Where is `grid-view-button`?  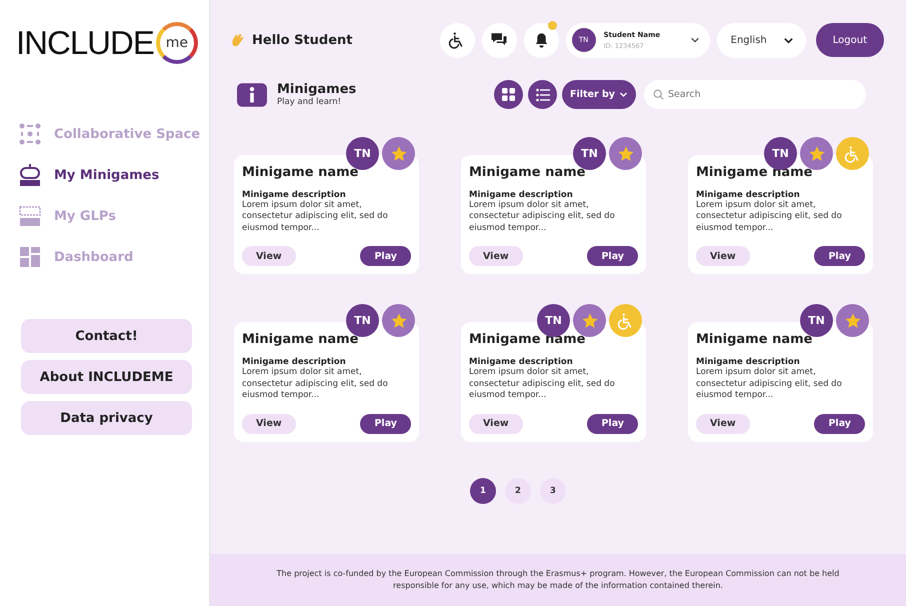
grid-view-button is located at coordinates (509, 94).